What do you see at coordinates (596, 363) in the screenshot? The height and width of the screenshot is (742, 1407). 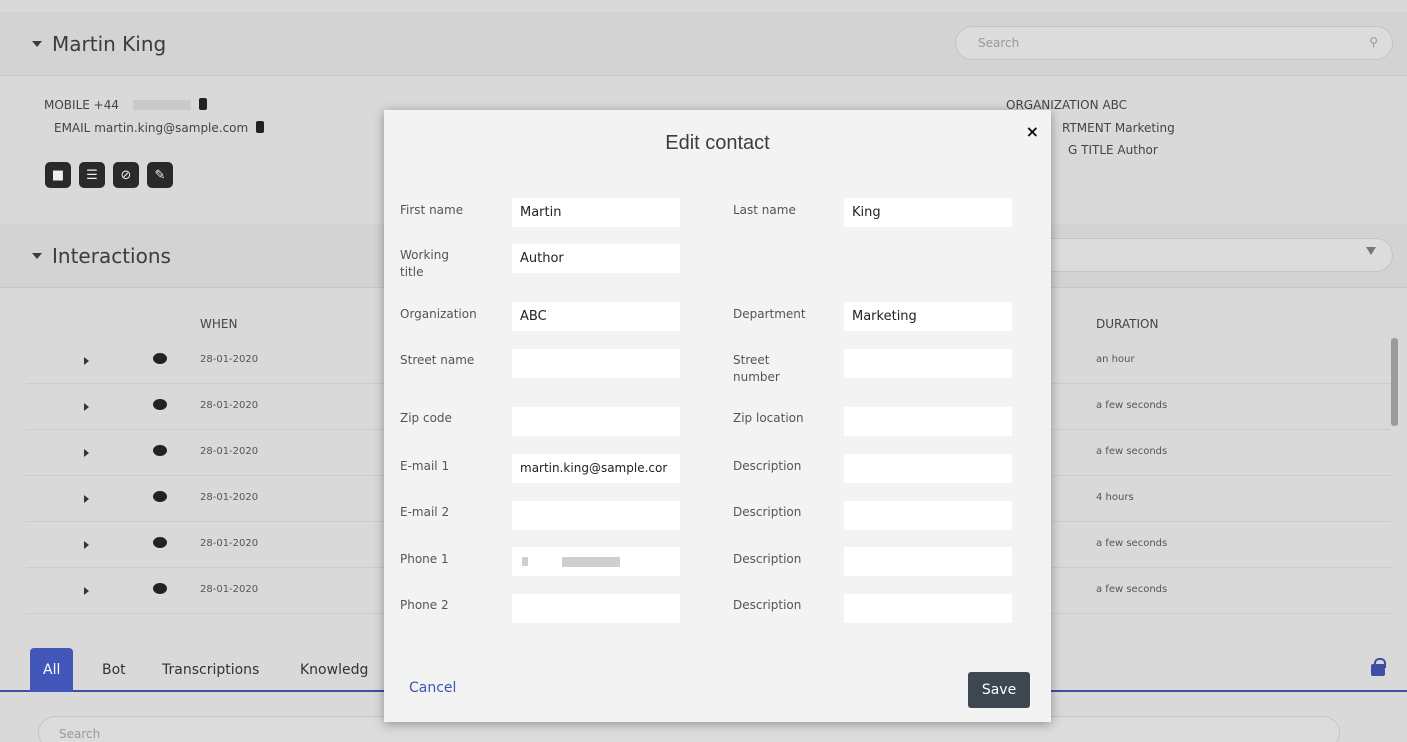 I see `street-name-input` at bounding box center [596, 363].